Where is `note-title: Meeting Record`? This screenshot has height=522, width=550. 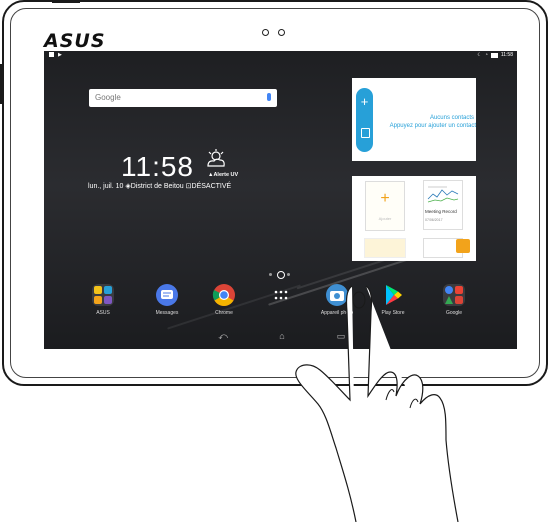 note-title: Meeting Record is located at coordinates (441, 211).